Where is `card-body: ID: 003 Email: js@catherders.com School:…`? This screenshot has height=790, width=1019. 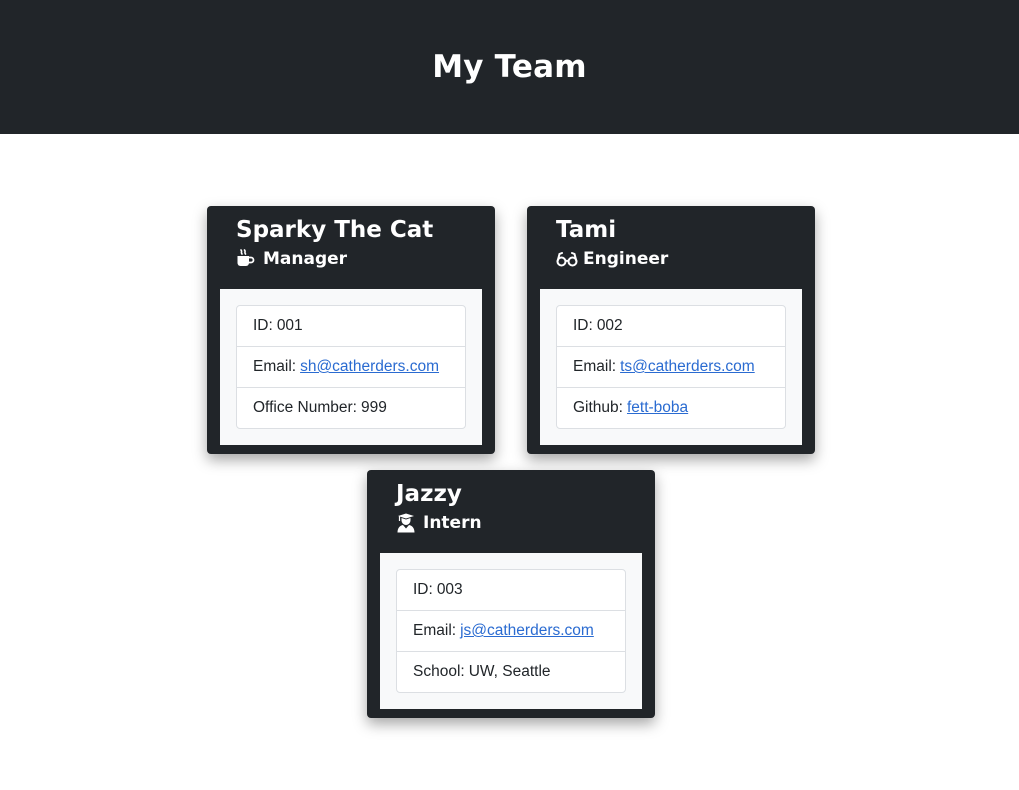
card-body: ID: 003 Email: js@catherders.com School:… is located at coordinates (511, 631).